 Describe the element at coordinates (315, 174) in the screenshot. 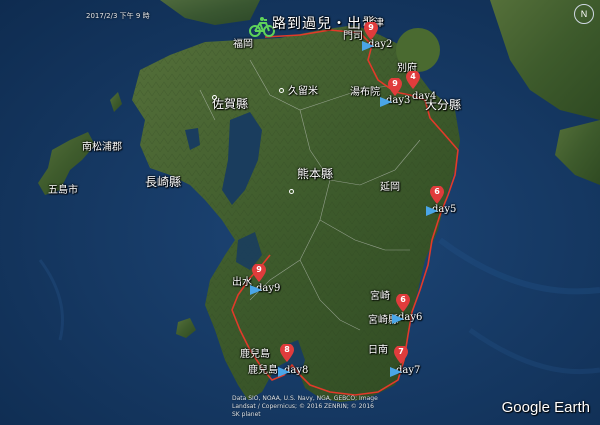

I see `place-kumamoto: 熊本縣` at that location.